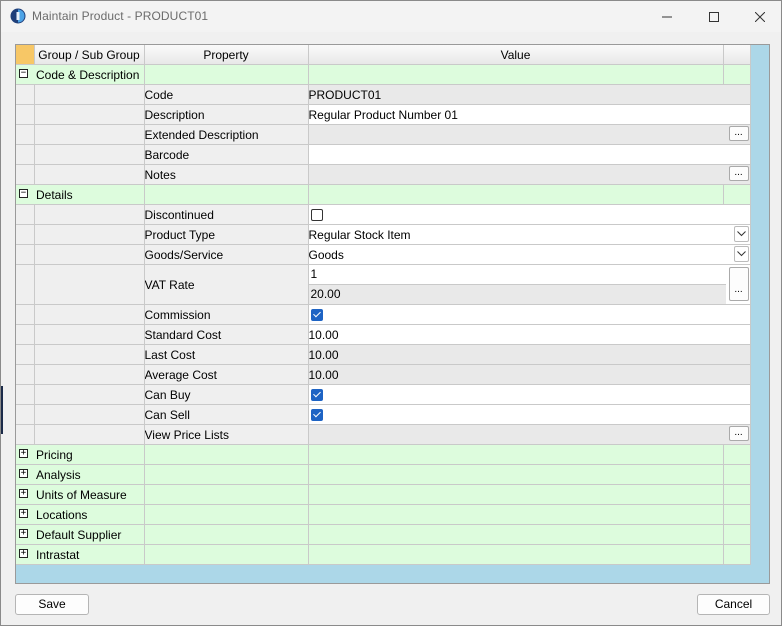  I want to click on property-row-description: Description Regular Product Number 01, so click(383, 114).